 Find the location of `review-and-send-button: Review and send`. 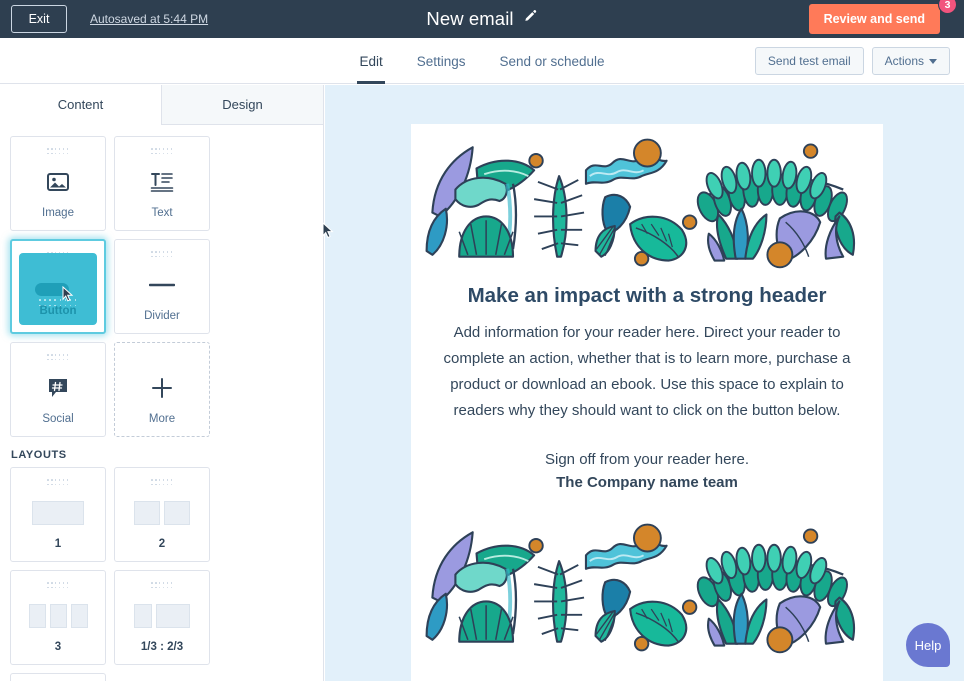

review-and-send-button: Review and send is located at coordinates (874, 19).